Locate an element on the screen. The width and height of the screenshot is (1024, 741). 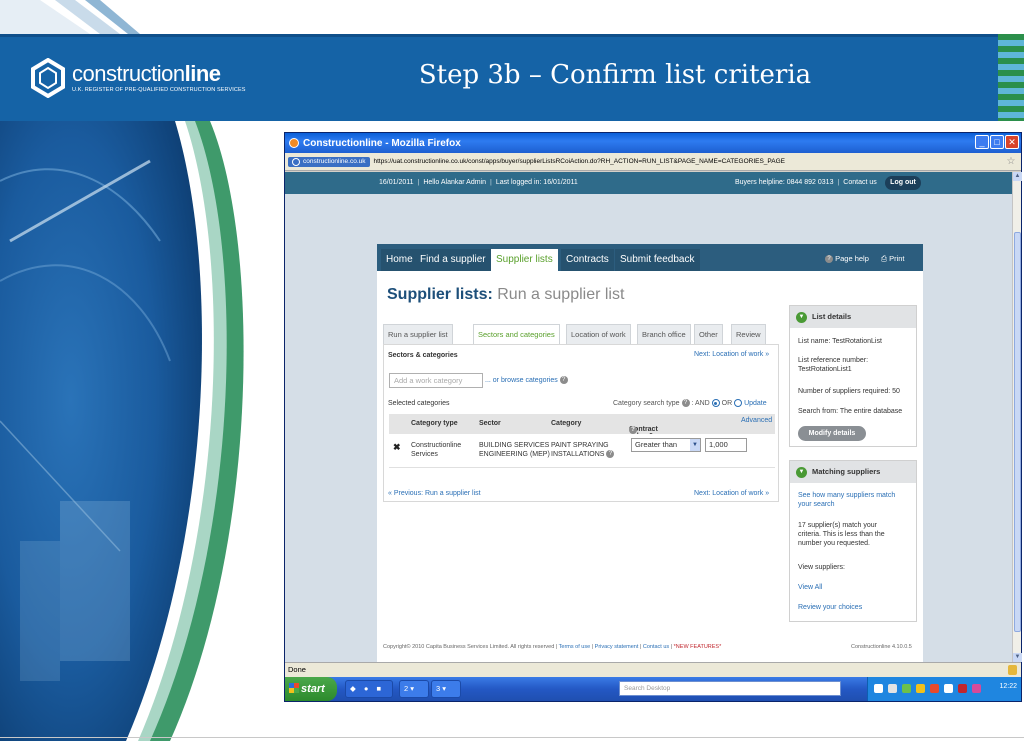
tab-sectors-categories: Sectors and categories is located at coordinates (516, 334).